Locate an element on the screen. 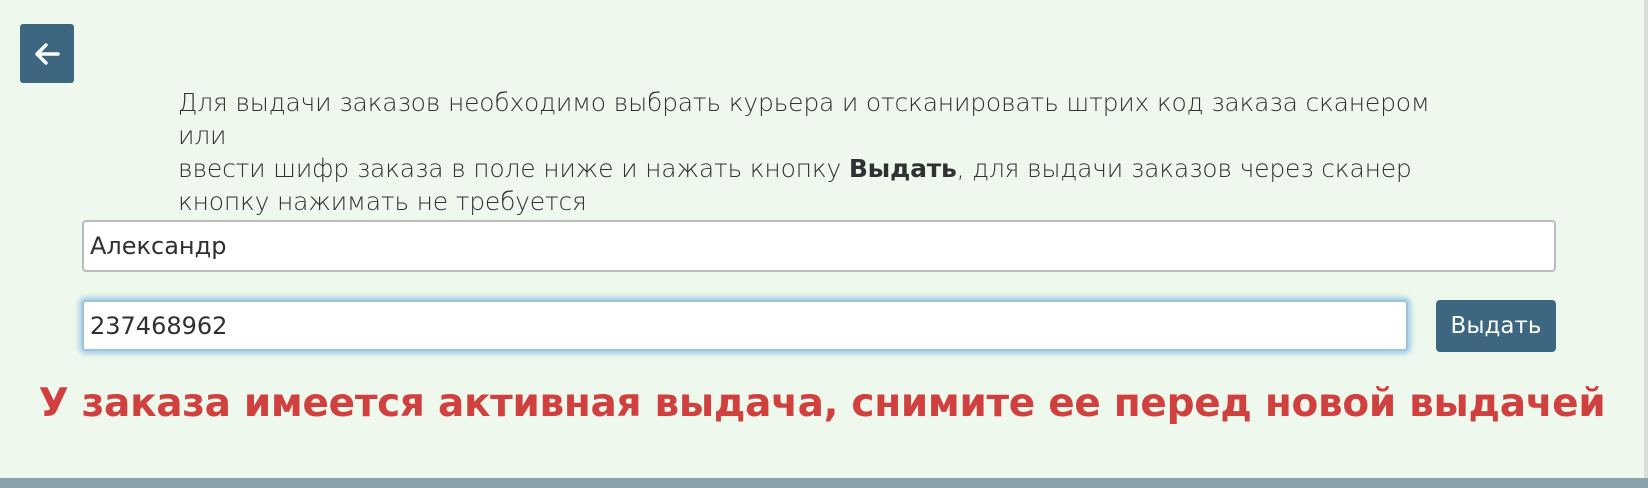 Image resolution: width=1648 pixels, height=488 pixels. courier-field is located at coordinates (819, 246).